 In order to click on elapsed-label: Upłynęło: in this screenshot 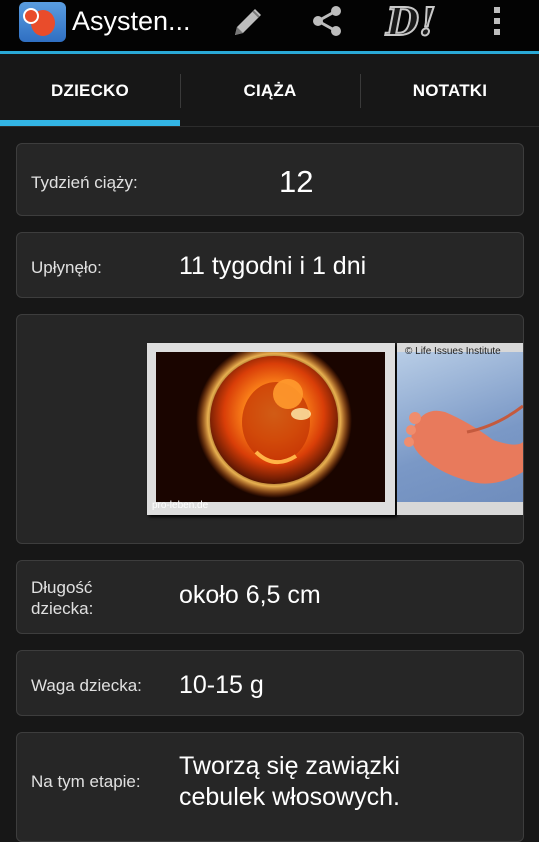, I will do `click(66, 267)`.